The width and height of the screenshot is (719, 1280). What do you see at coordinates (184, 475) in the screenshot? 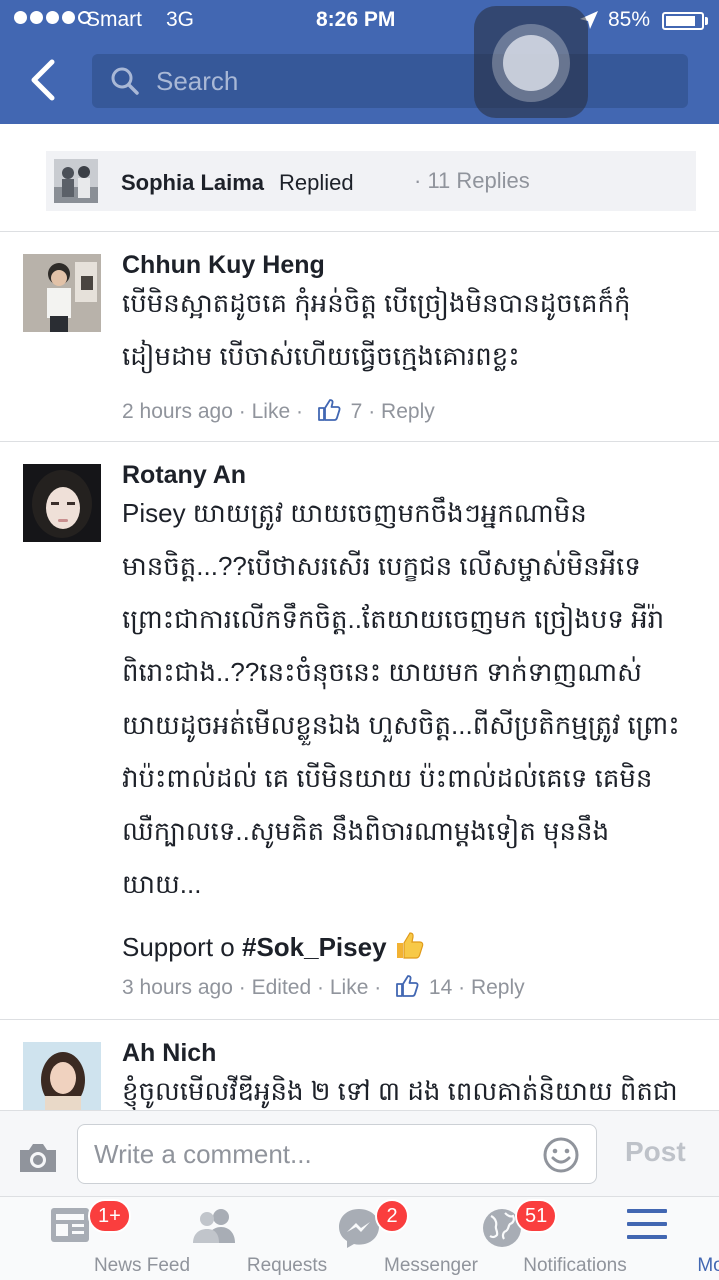
I see `comment-author-name: Rotany An` at bounding box center [184, 475].